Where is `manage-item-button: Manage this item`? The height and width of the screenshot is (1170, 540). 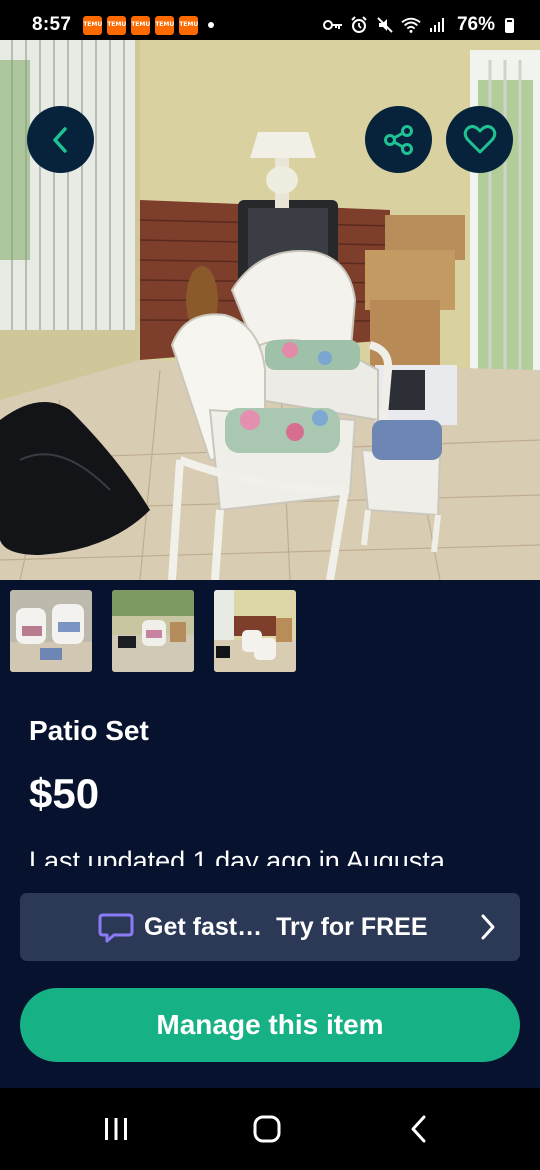 manage-item-button: Manage this item is located at coordinates (270, 1025).